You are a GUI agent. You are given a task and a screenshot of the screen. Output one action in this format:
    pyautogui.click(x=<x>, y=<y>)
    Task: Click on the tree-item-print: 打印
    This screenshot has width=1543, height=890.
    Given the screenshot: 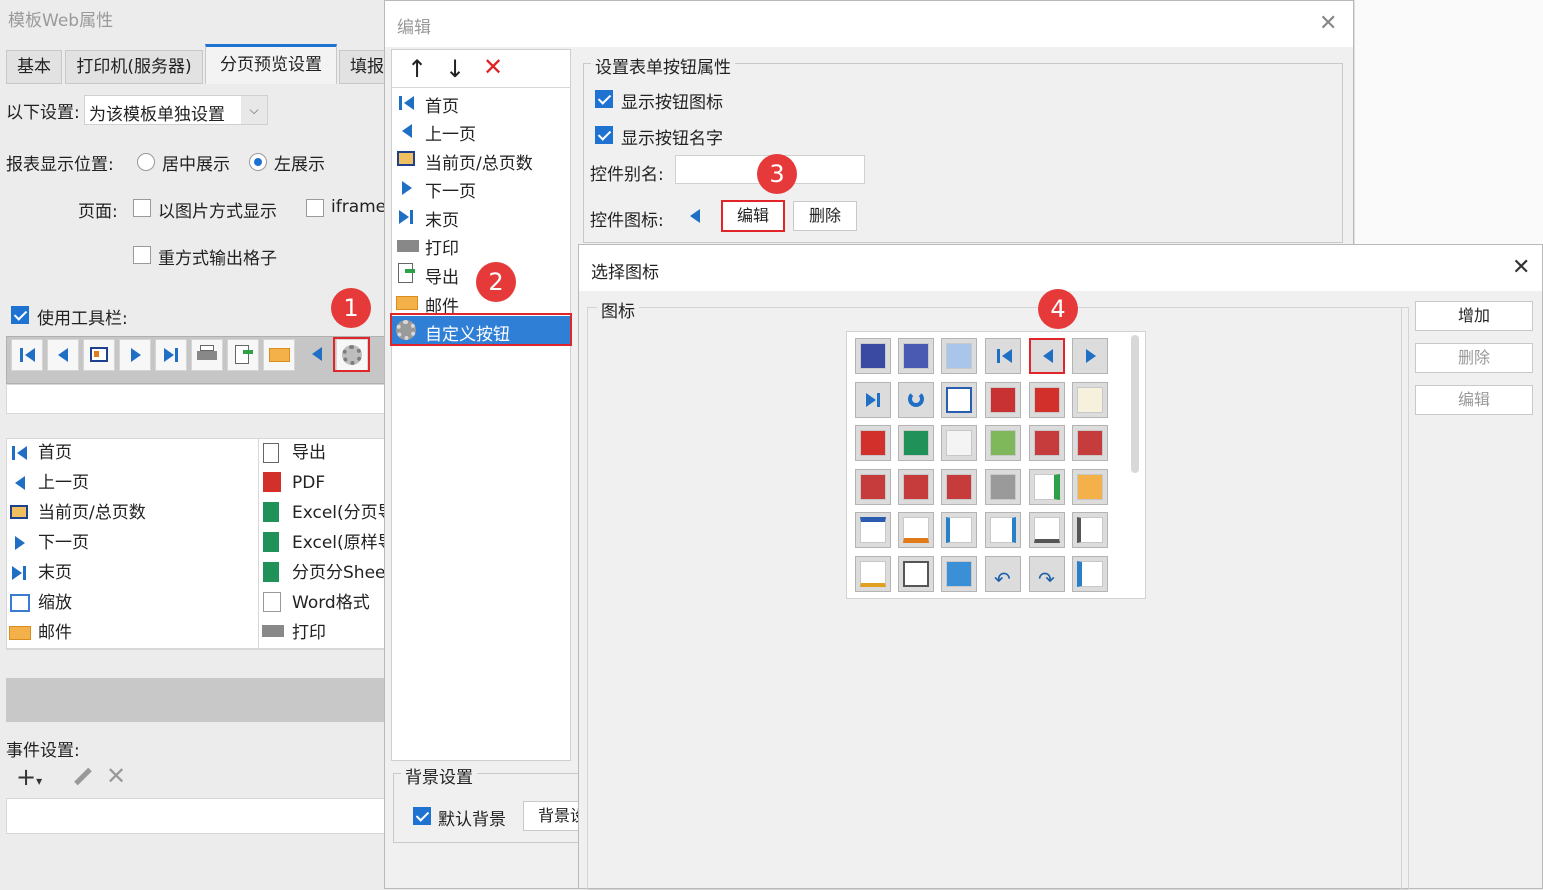 What is the action you would take?
    pyautogui.click(x=481, y=245)
    